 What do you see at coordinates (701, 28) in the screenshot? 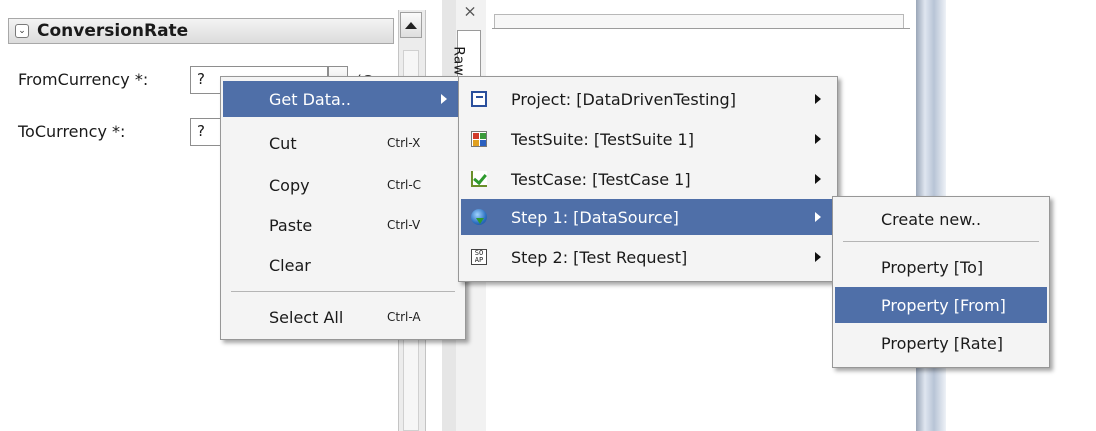
I see `editor-divider` at bounding box center [701, 28].